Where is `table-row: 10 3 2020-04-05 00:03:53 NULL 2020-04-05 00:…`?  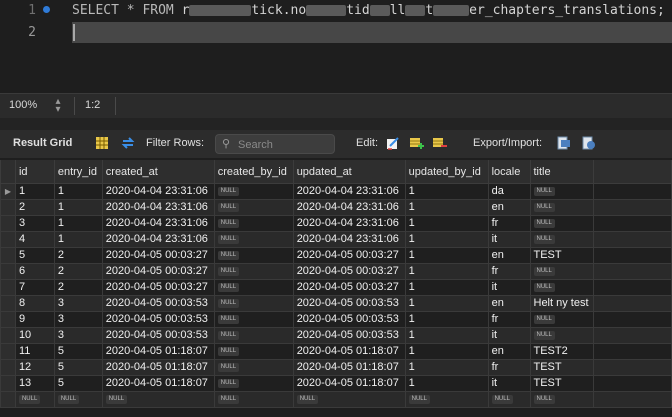 table-row: 10 3 2020-04-05 00:03:53 NULL 2020-04-05 00:… is located at coordinates (336, 335).